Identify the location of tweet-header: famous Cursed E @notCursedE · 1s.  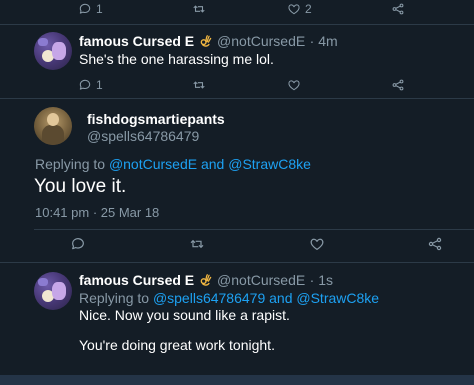
(206, 281).